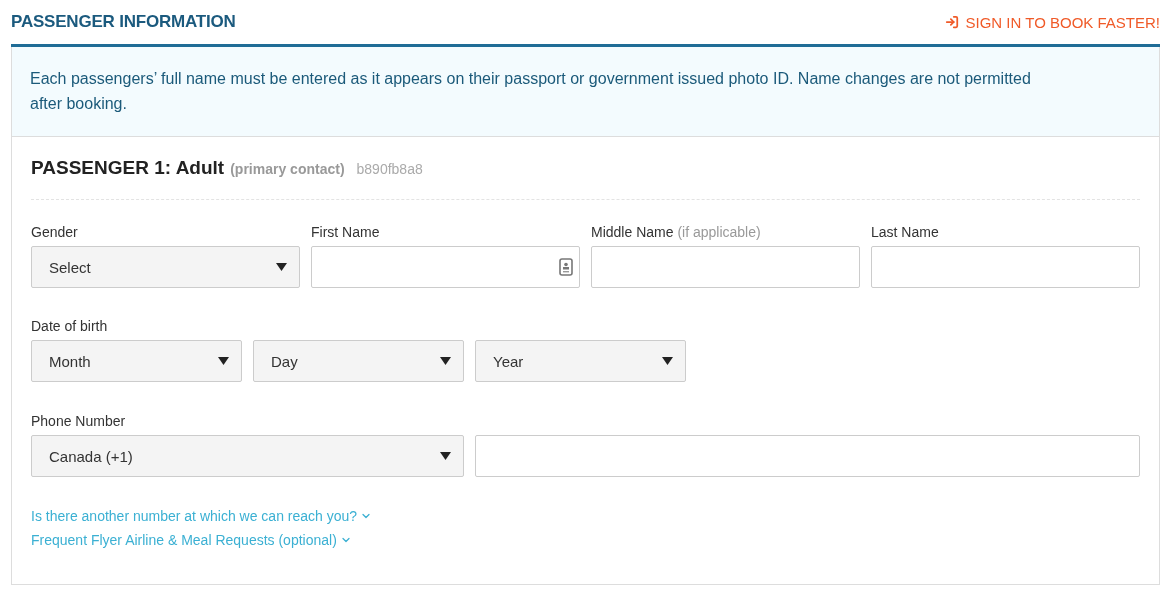 The height and width of the screenshot is (603, 1171). What do you see at coordinates (123, 22) in the screenshot?
I see `section-title: PASSENGER INFORMATION` at bounding box center [123, 22].